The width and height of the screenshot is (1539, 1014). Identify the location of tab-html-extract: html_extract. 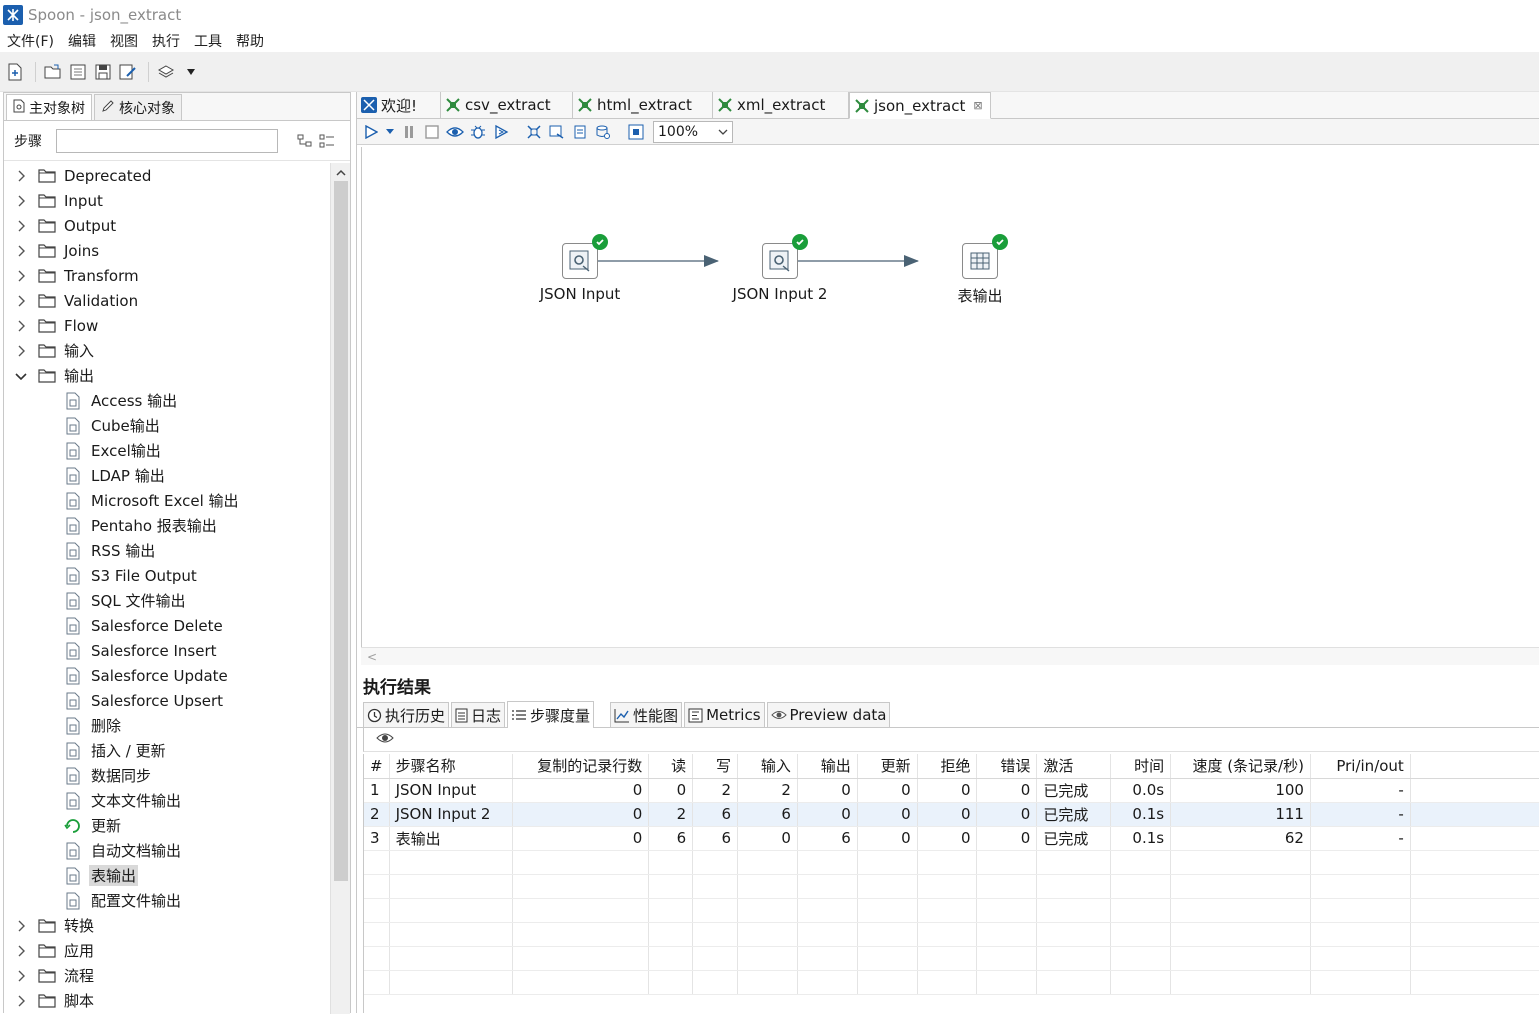
(643, 105).